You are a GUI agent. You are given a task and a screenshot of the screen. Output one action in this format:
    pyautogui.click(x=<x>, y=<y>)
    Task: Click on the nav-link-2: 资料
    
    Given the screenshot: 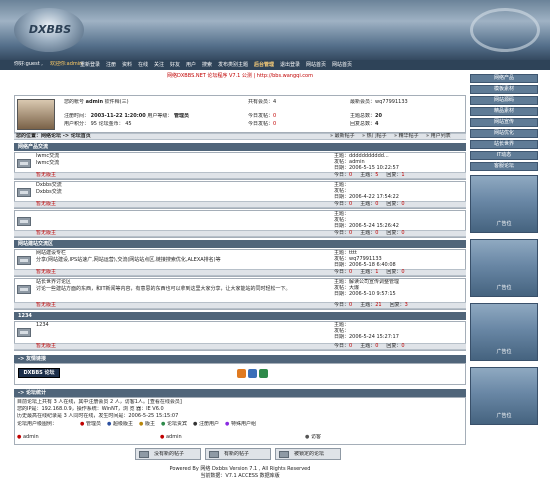 What is the action you would take?
    pyautogui.click(x=127, y=65)
    